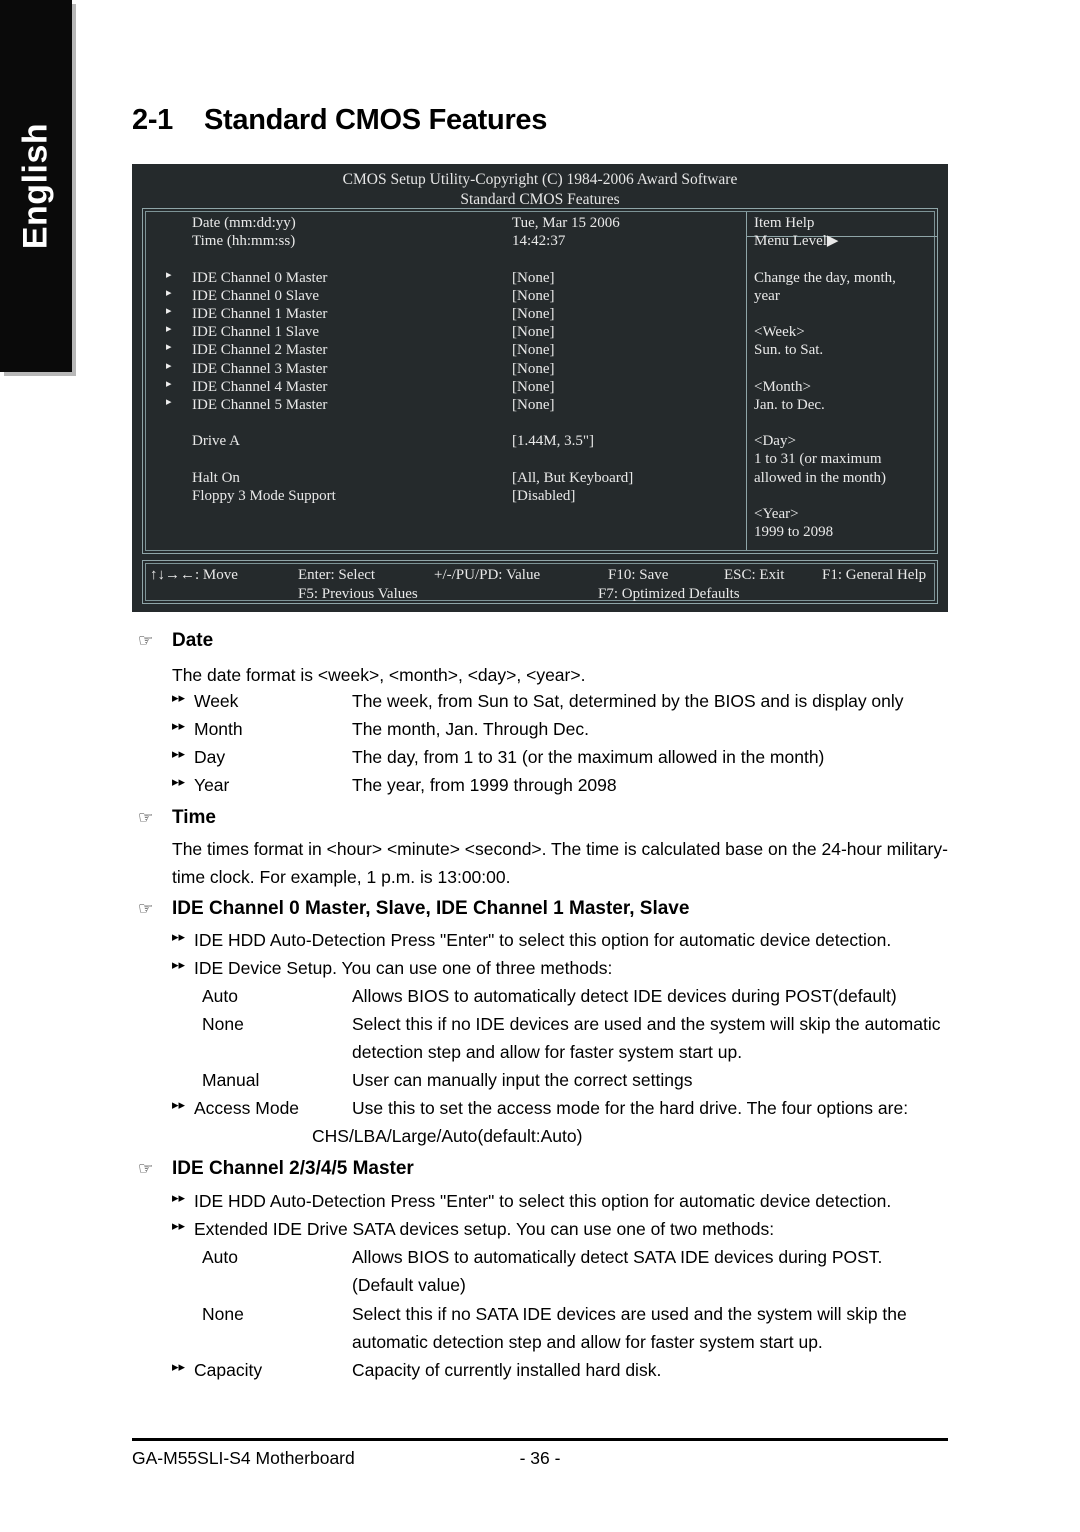 This screenshot has width=1080, height=1532. I want to click on bios-key-hint: F10: Save, so click(638, 575).